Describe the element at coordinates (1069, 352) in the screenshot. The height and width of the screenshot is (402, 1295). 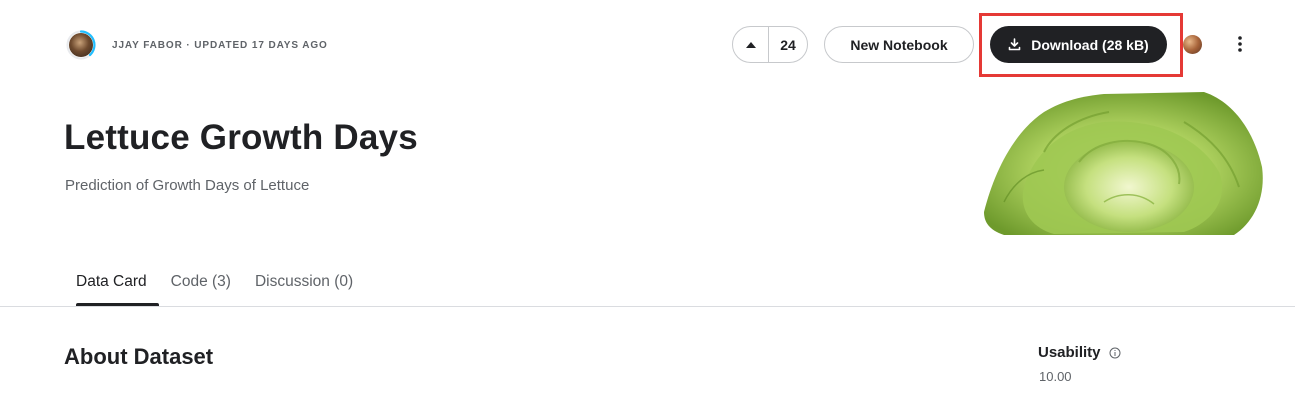
I see `usability-label-text: Usability` at that location.